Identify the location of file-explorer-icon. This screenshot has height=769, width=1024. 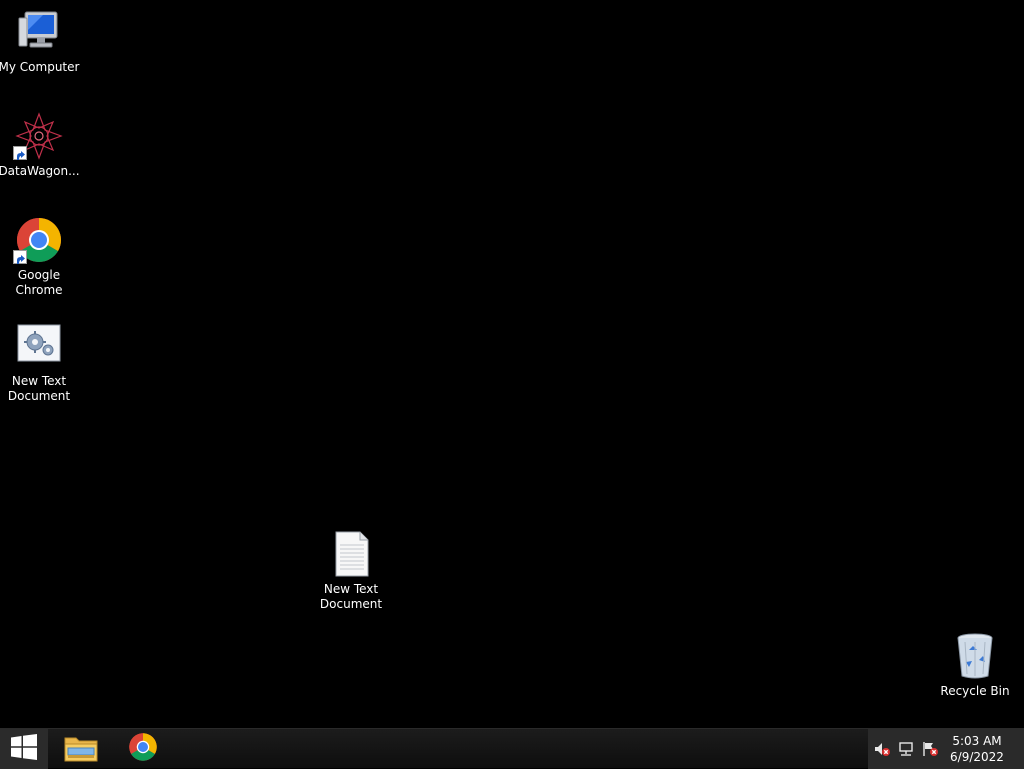
(81, 749).